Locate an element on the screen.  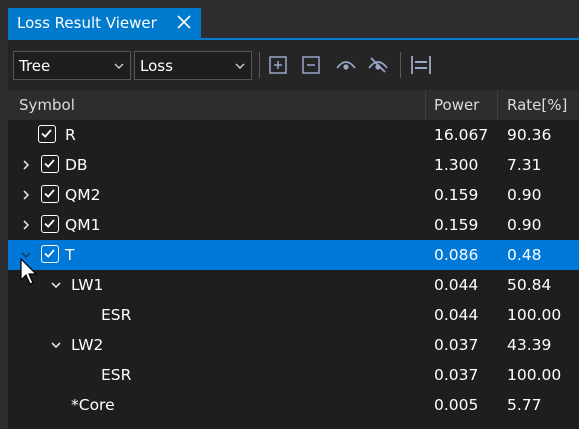
table-row: ESR 0.037 100.00 is located at coordinates (293, 375).